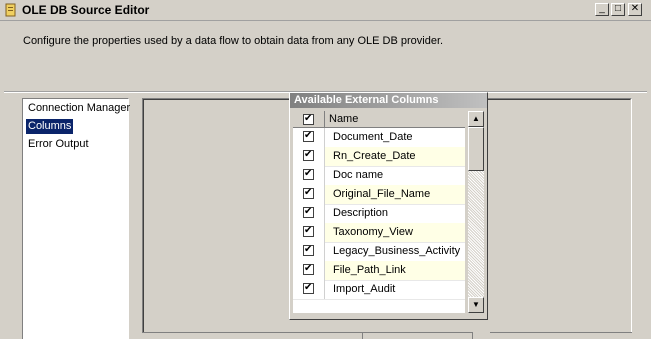 This screenshot has width=651, height=339. I want to click on column-row: Taxonomy_View, so click(379, 233).